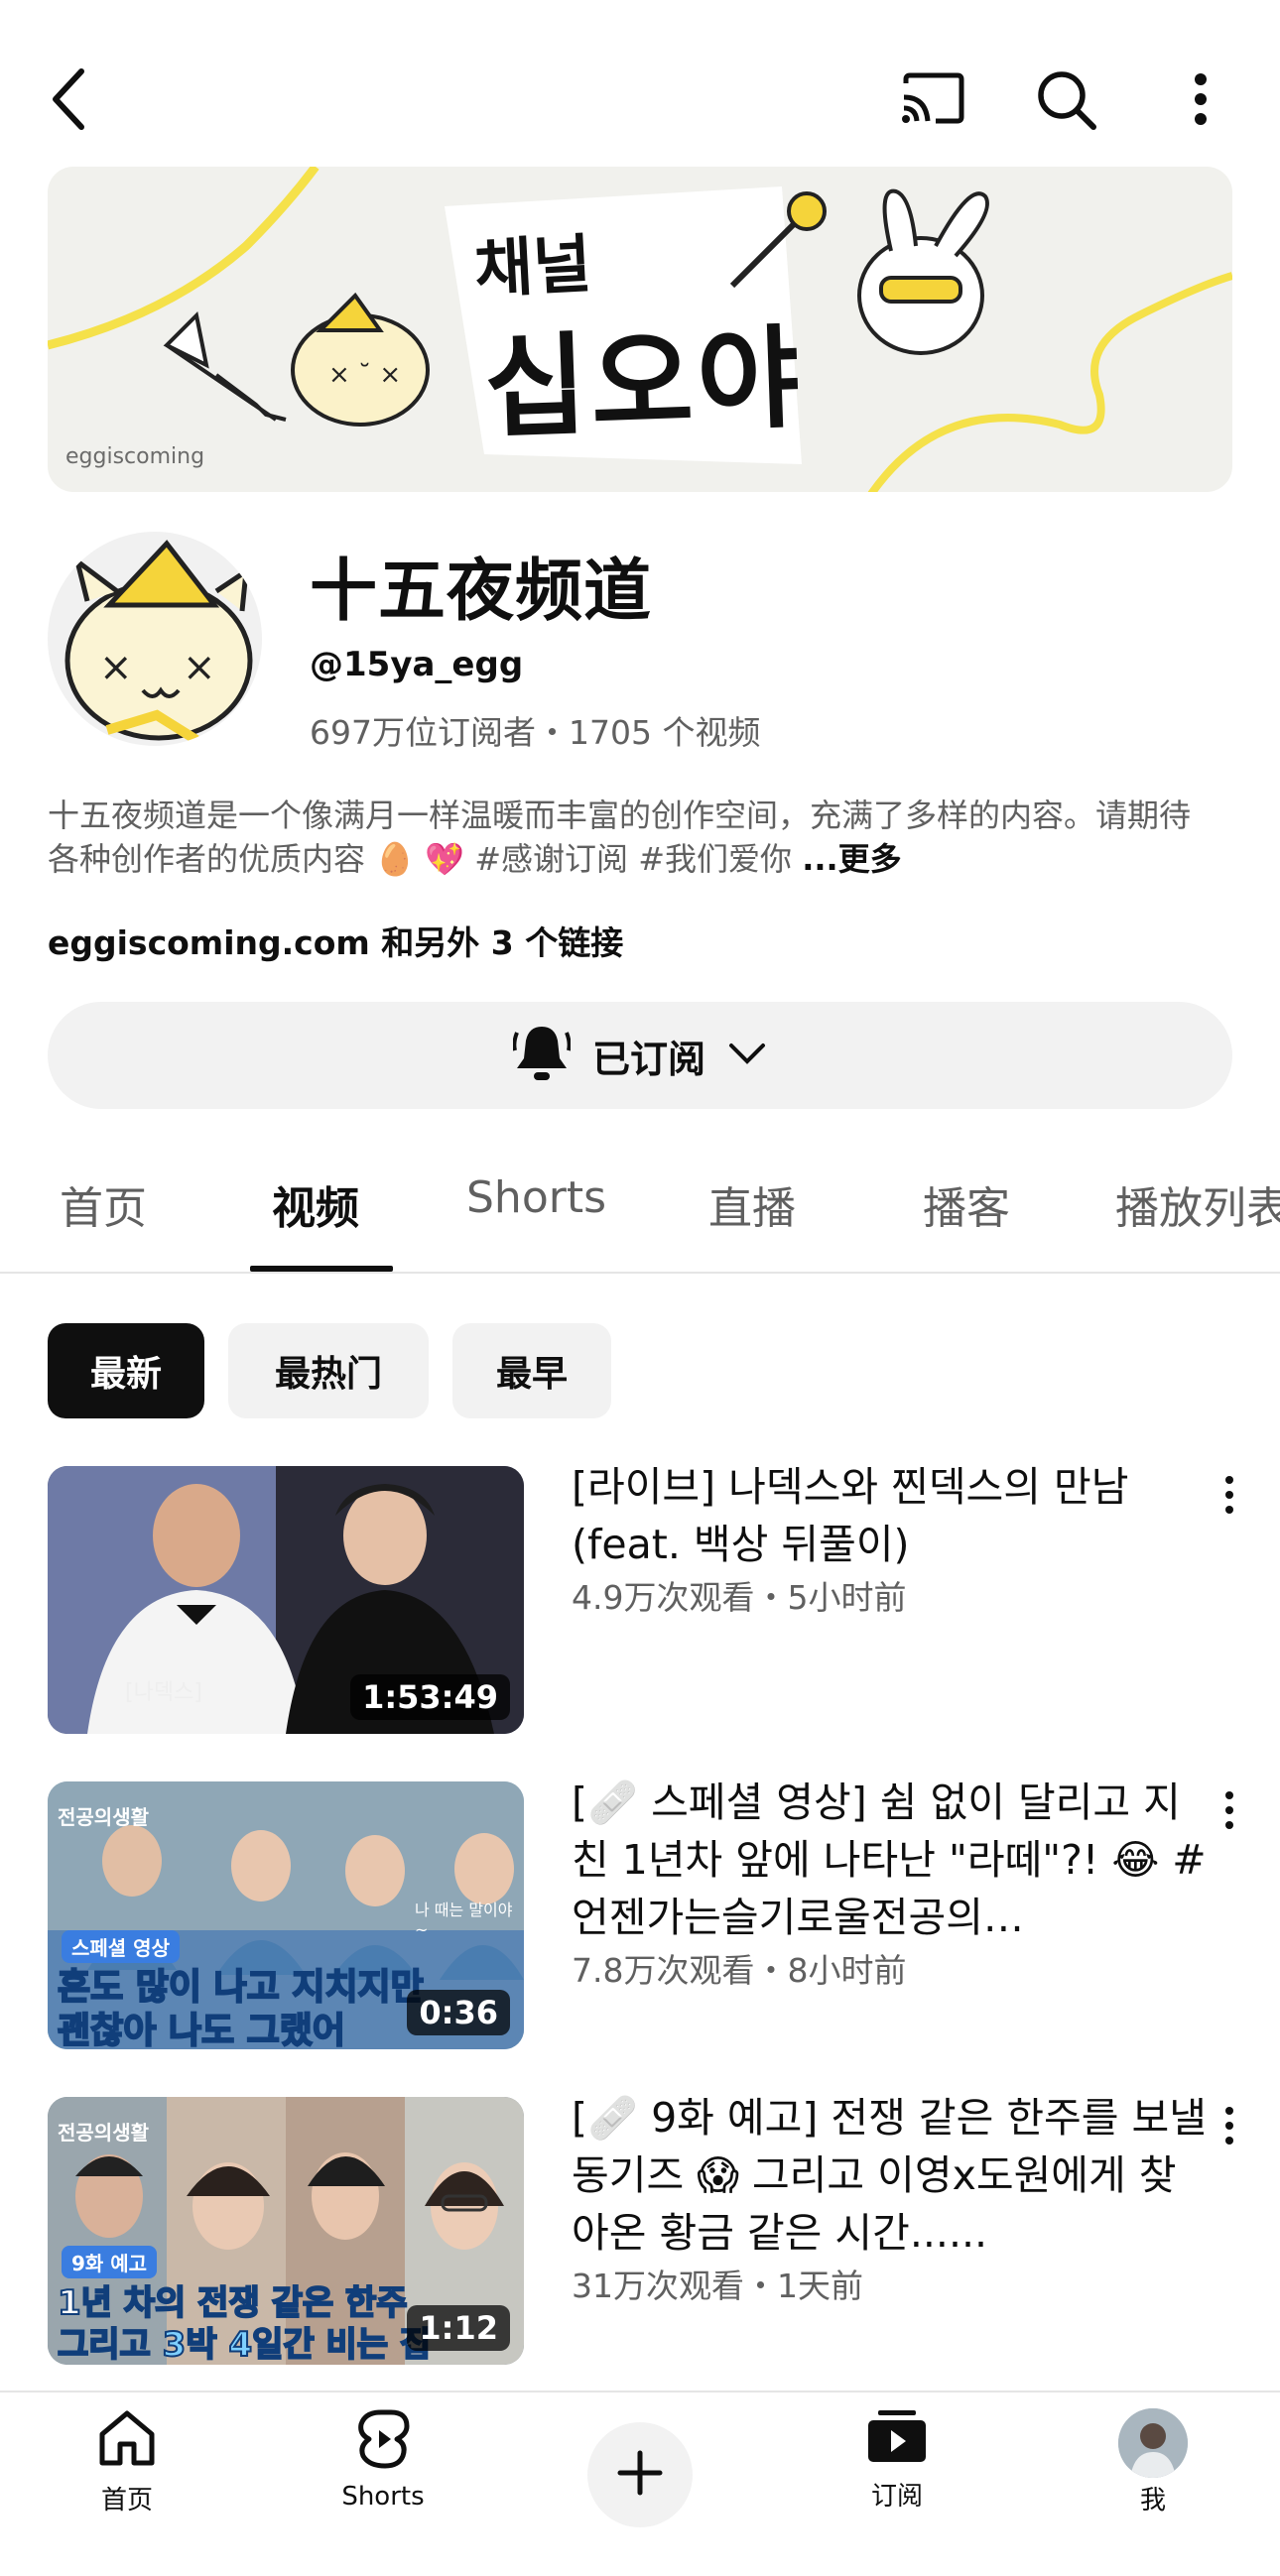 This screenshot has width=1280, height=2576. I want to click on subscribed-label: 已订阅, so click(648, 1059).